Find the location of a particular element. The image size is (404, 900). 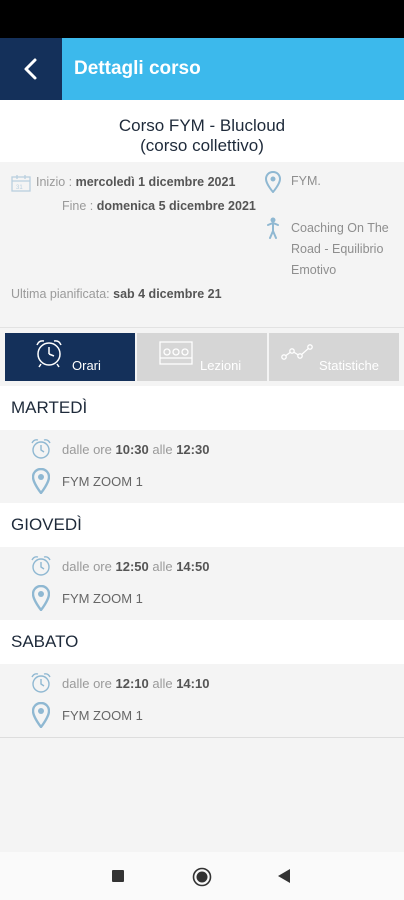

last-planned: Ultima pianificata: sab 4 dicembre 21 is located at coordinates (116, 294).